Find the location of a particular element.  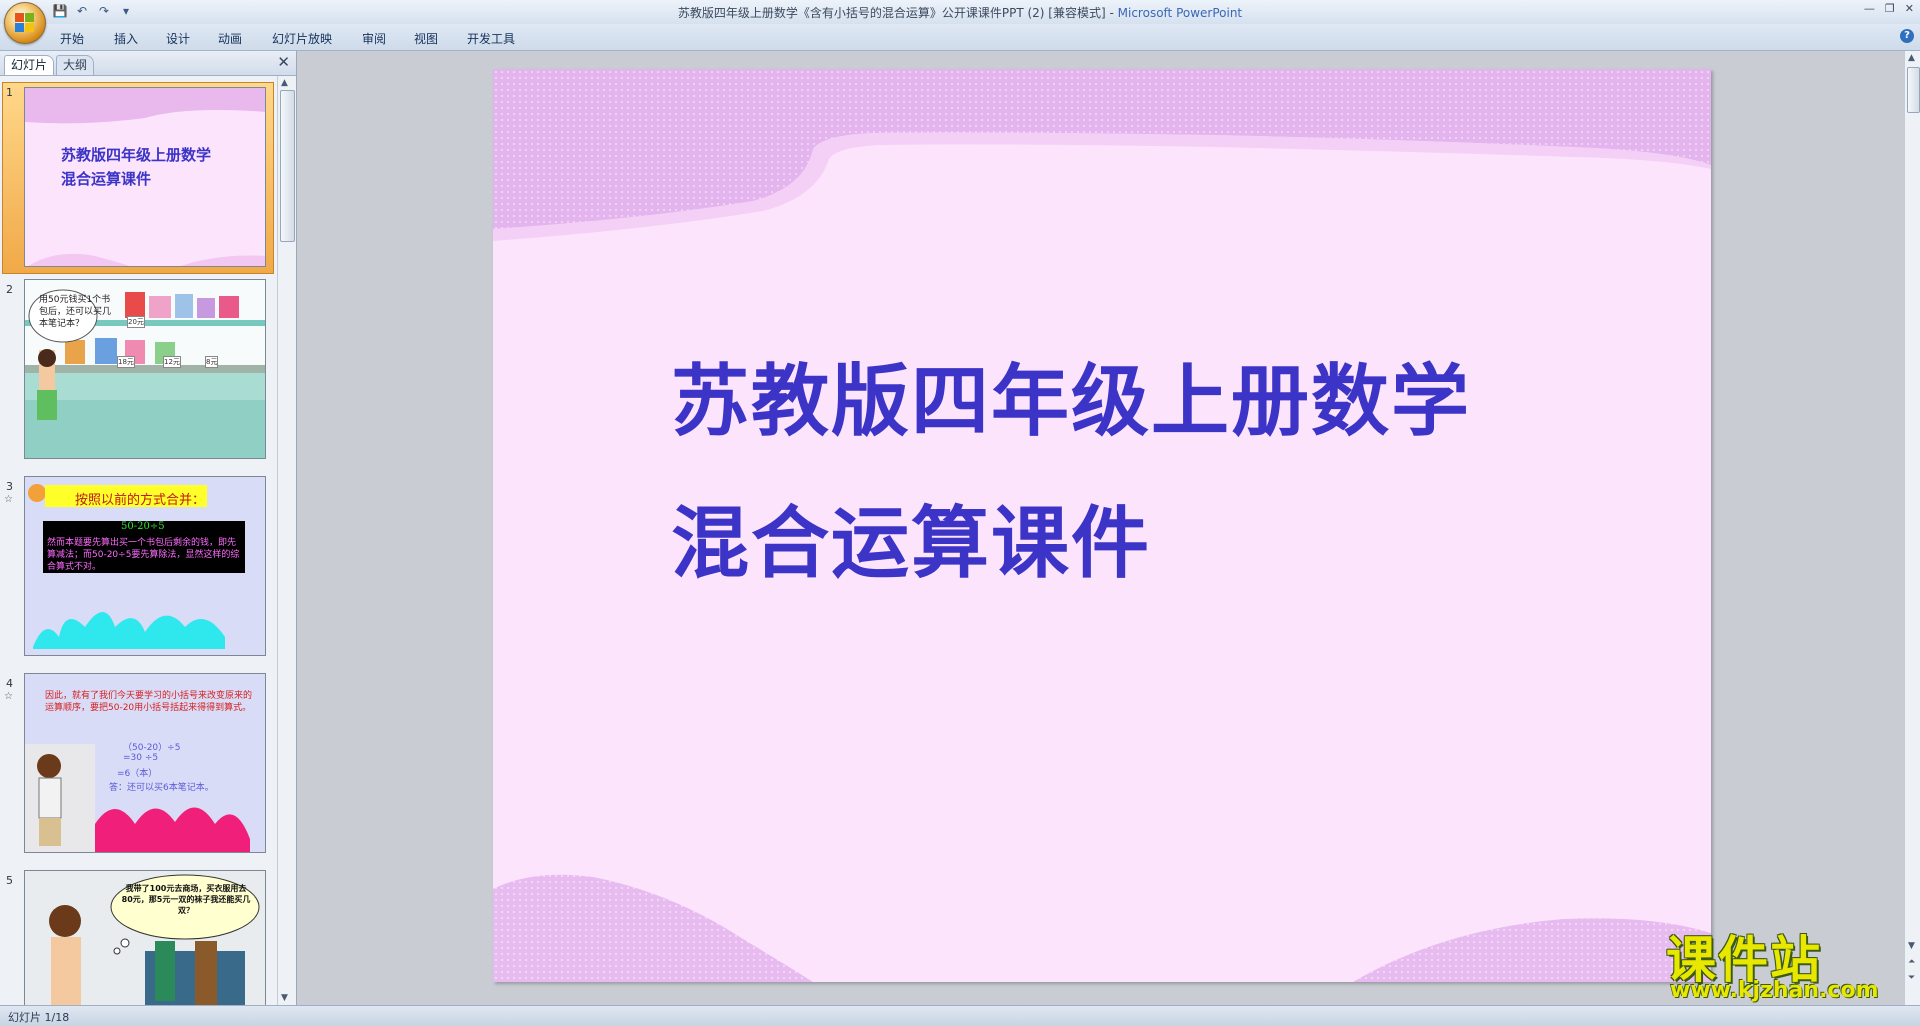

tab-insert: 插入 is located at coordinates (126, 38).